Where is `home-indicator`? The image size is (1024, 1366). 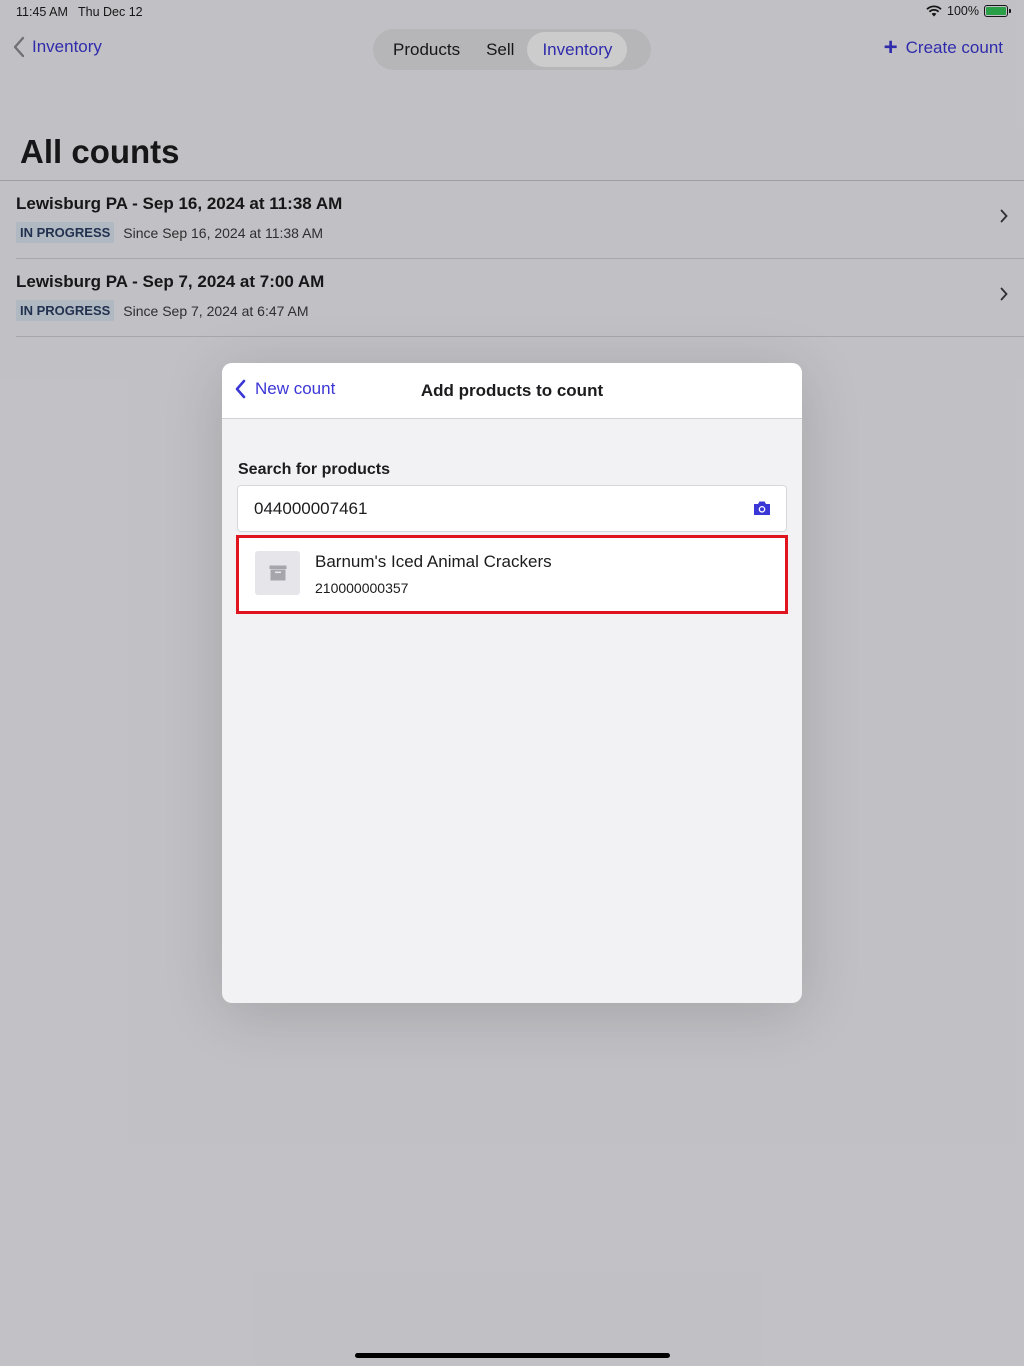
home-indicator is located at coordinates (512, 1355).